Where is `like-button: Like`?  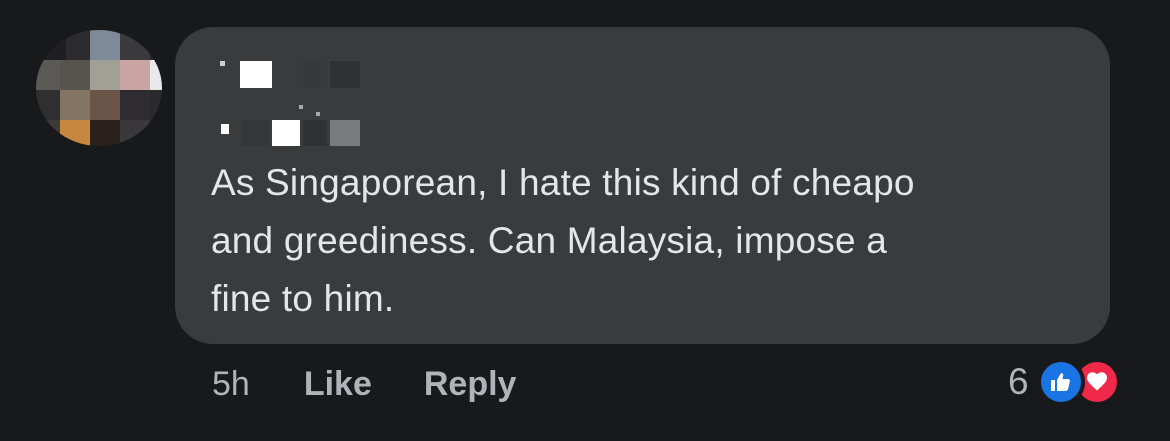 like-button: Like is located at coordinates (338, 384).